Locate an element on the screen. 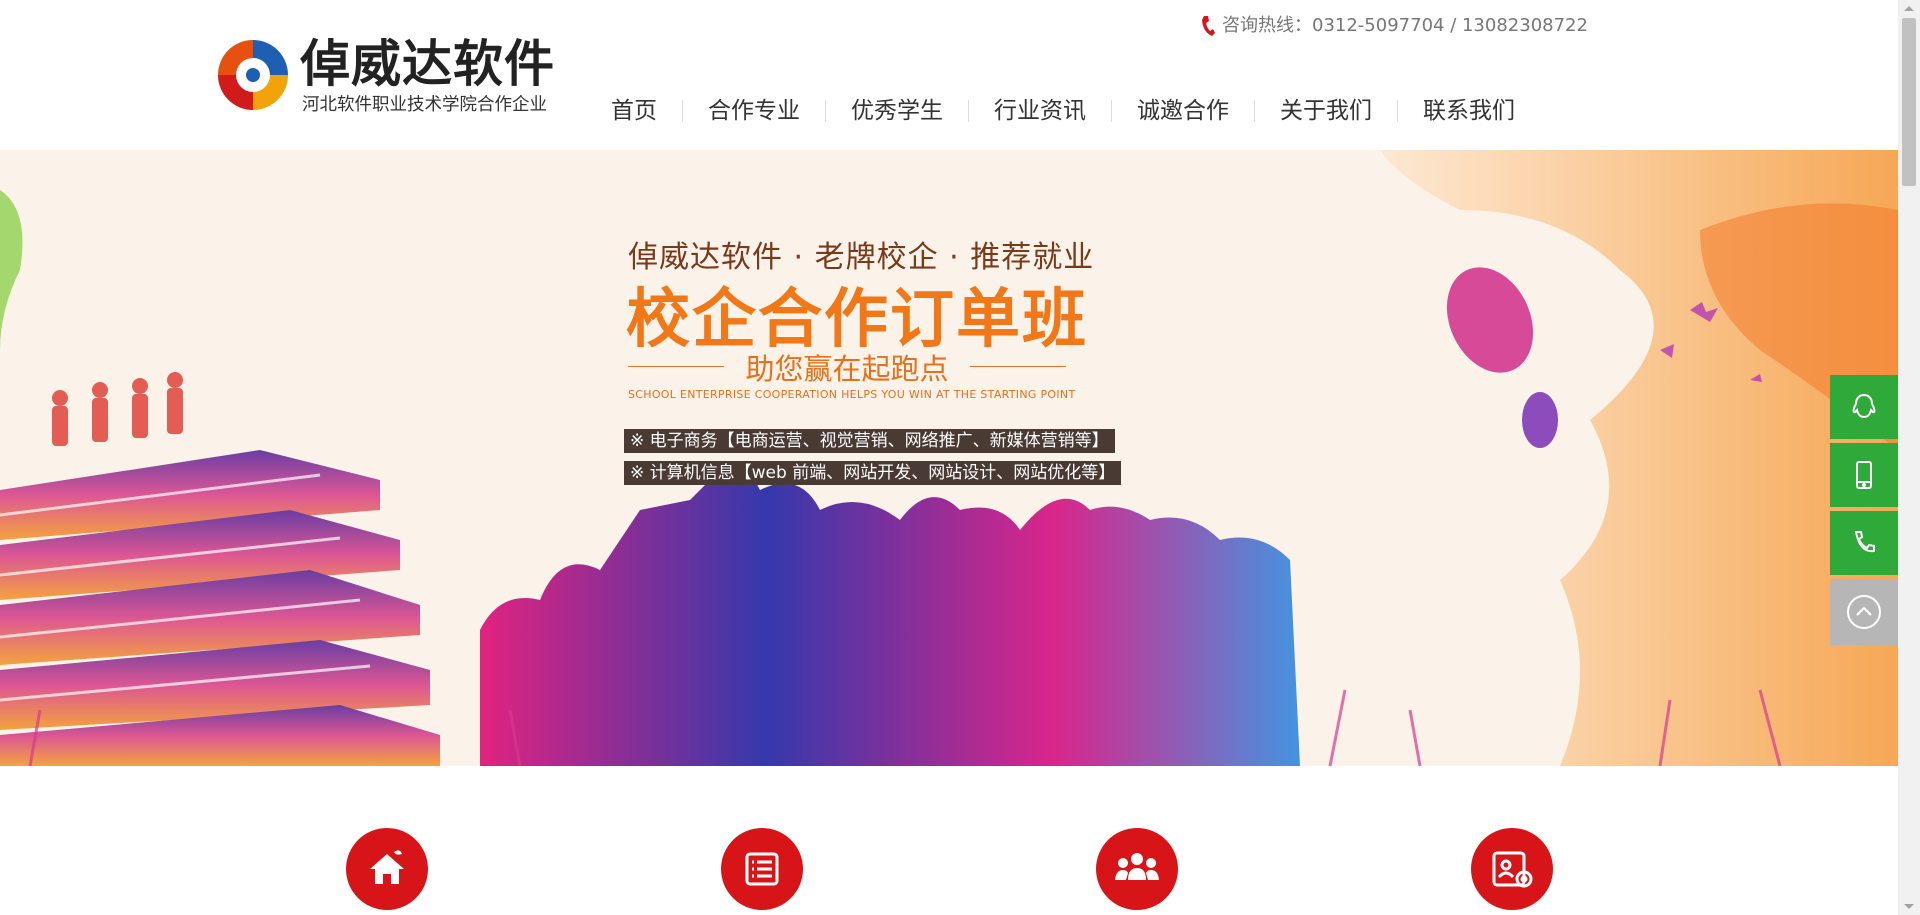 The image size is (1920, 915). nav-item-majors: 合作专业 is located at coordinates (754, 111).